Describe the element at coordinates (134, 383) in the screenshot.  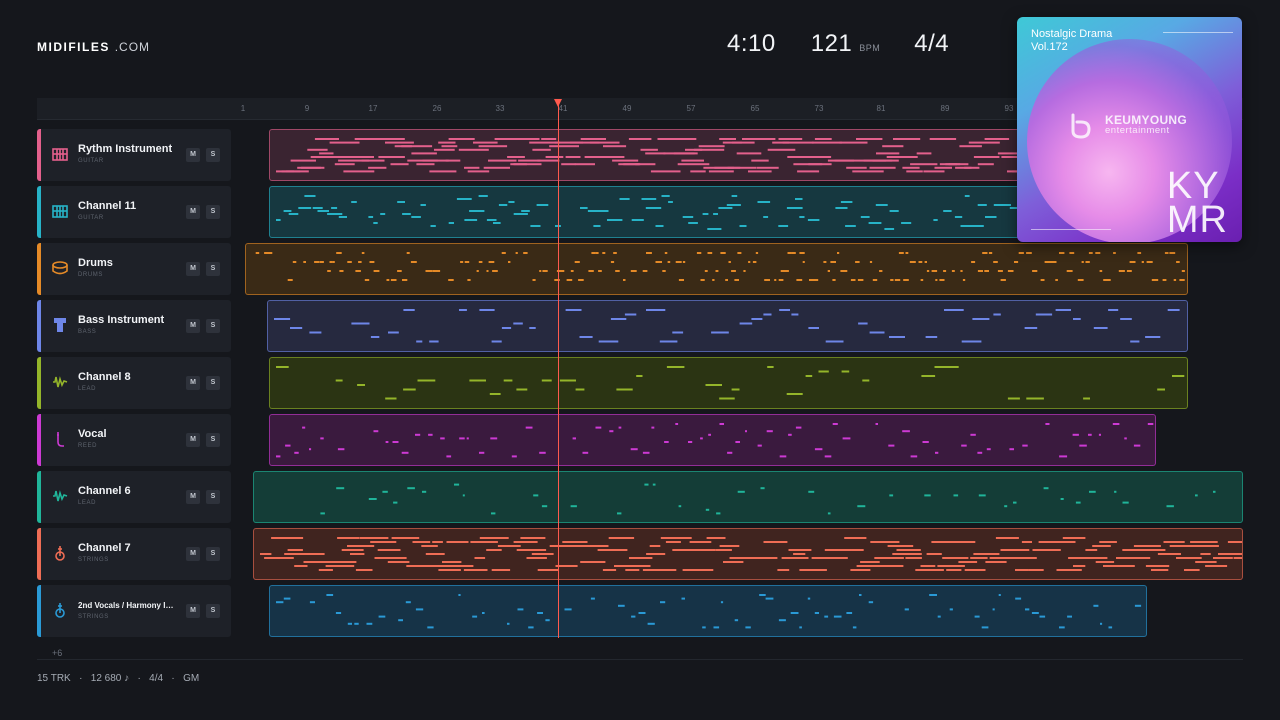
I see `track-header: Channel 8 LEAD M S` at that location.